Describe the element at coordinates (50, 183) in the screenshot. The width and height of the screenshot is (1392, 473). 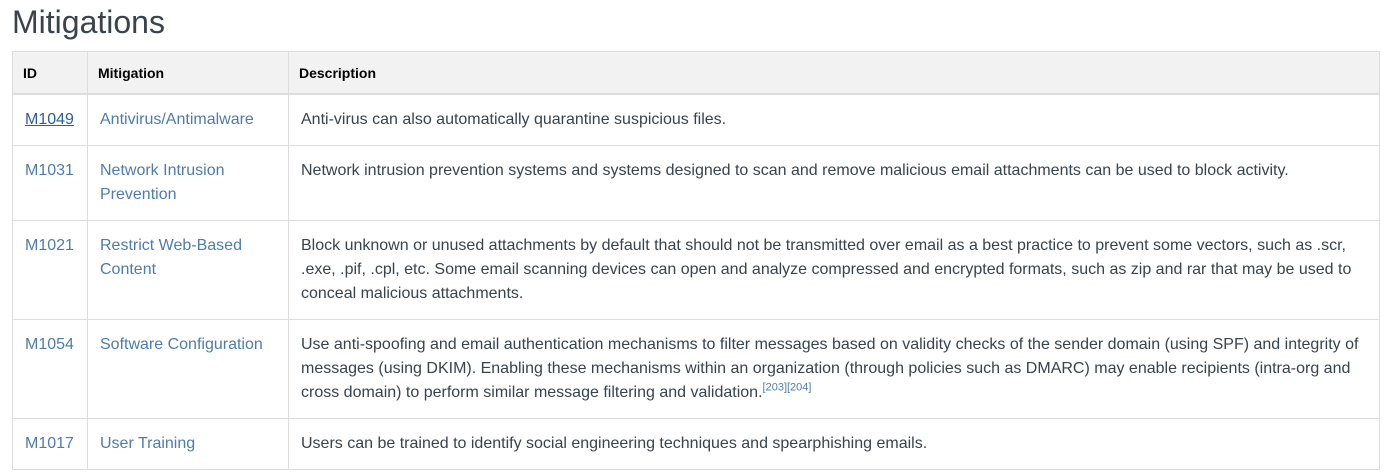
I see `id-cell: M1031` at that location.